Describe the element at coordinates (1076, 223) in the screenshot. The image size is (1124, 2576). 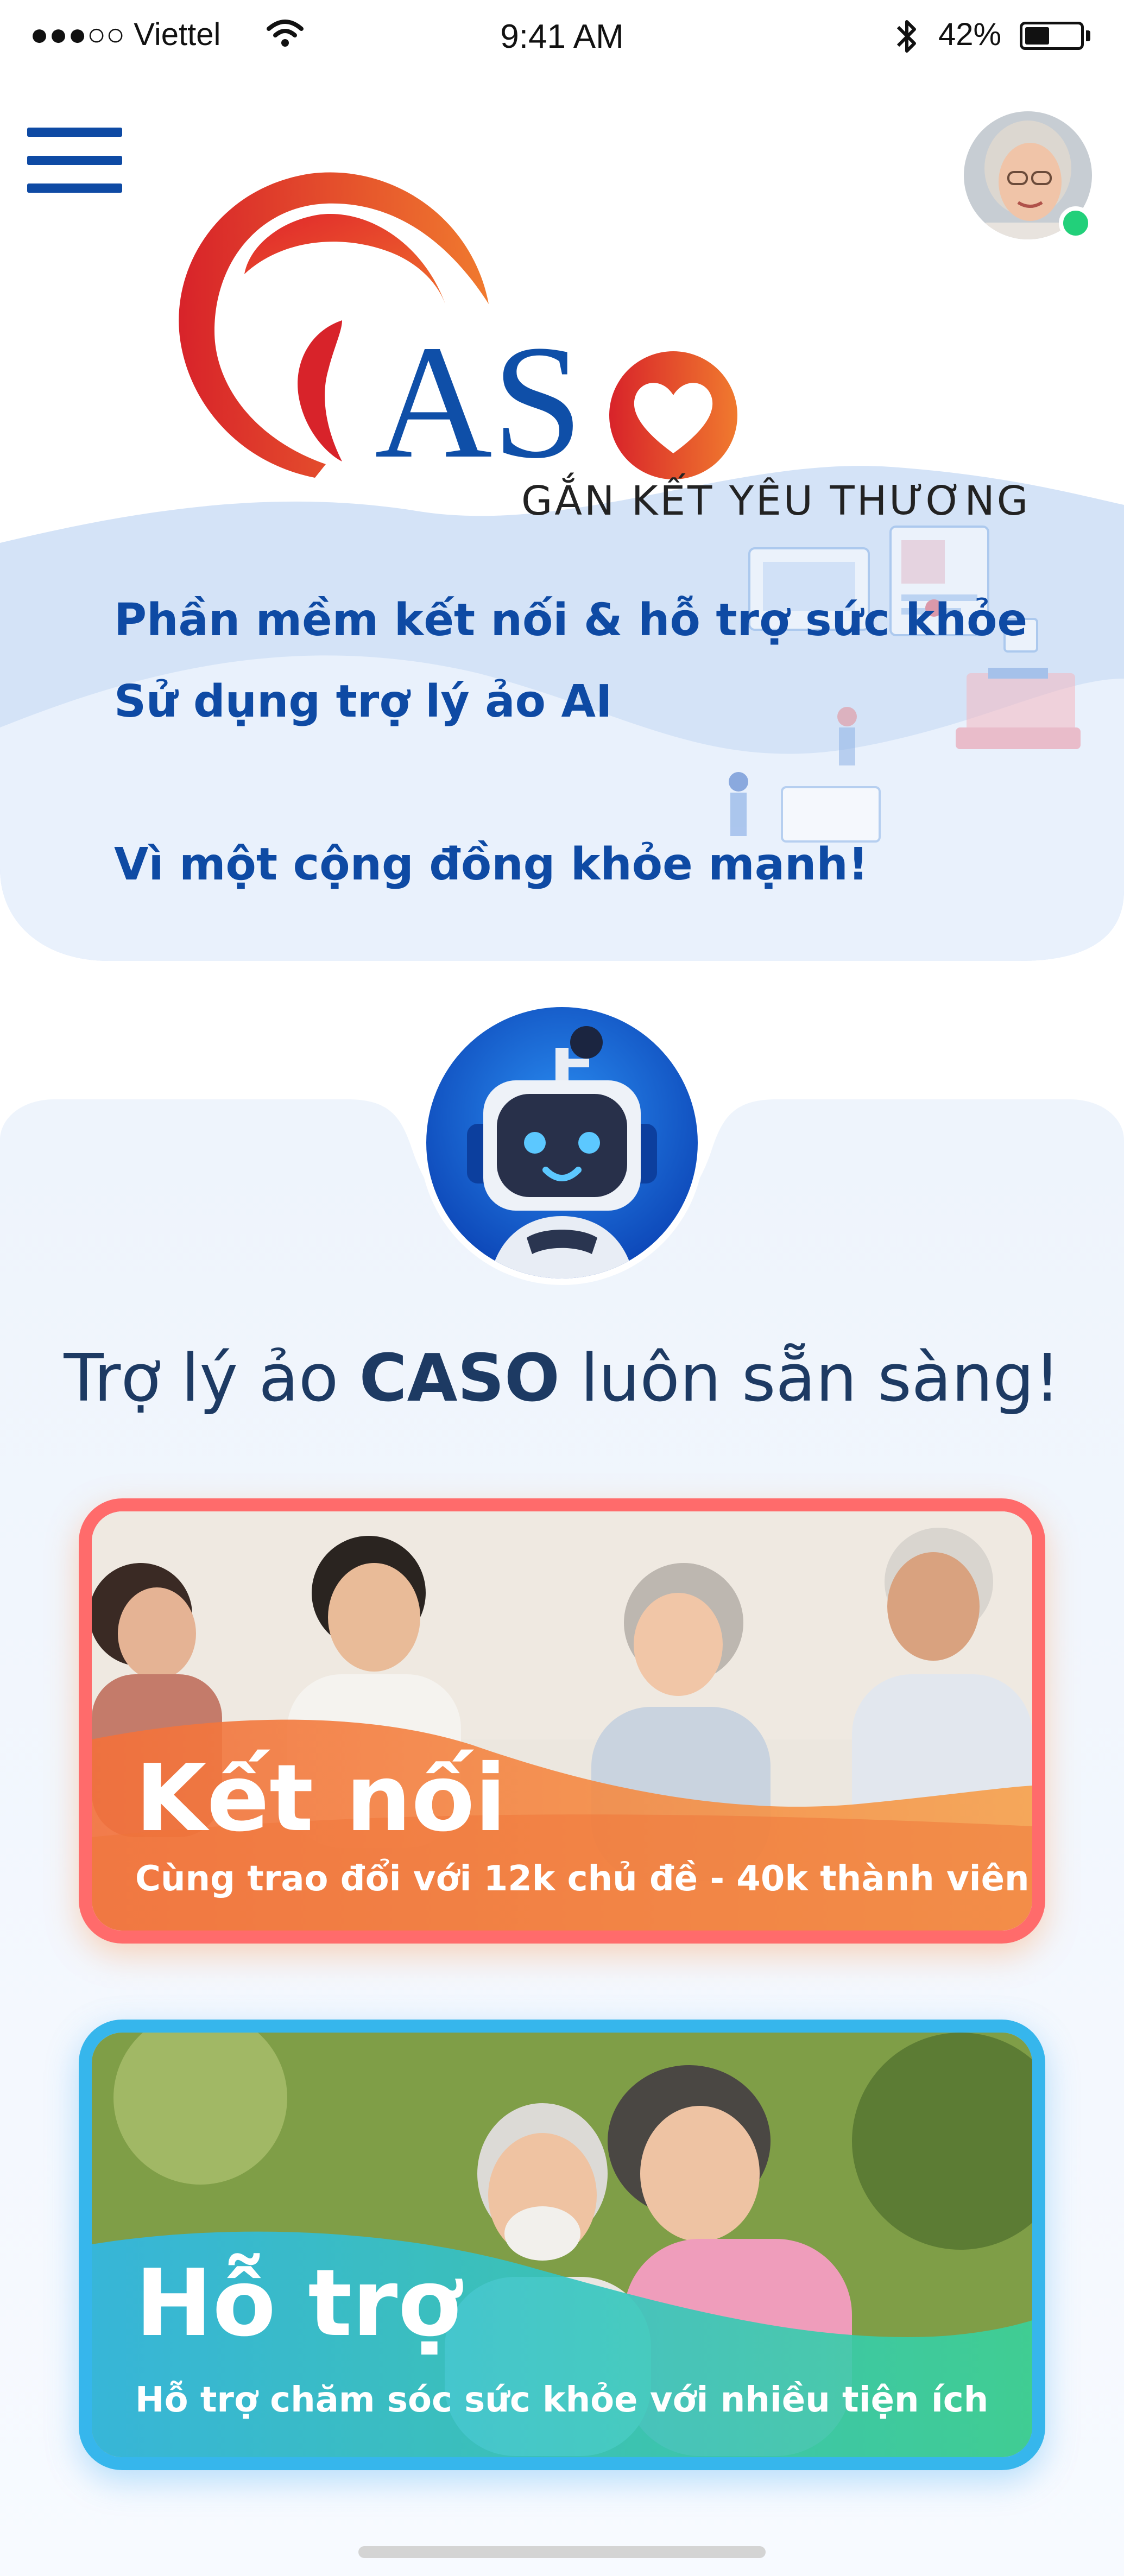
I see `online-status-dot` at that location.